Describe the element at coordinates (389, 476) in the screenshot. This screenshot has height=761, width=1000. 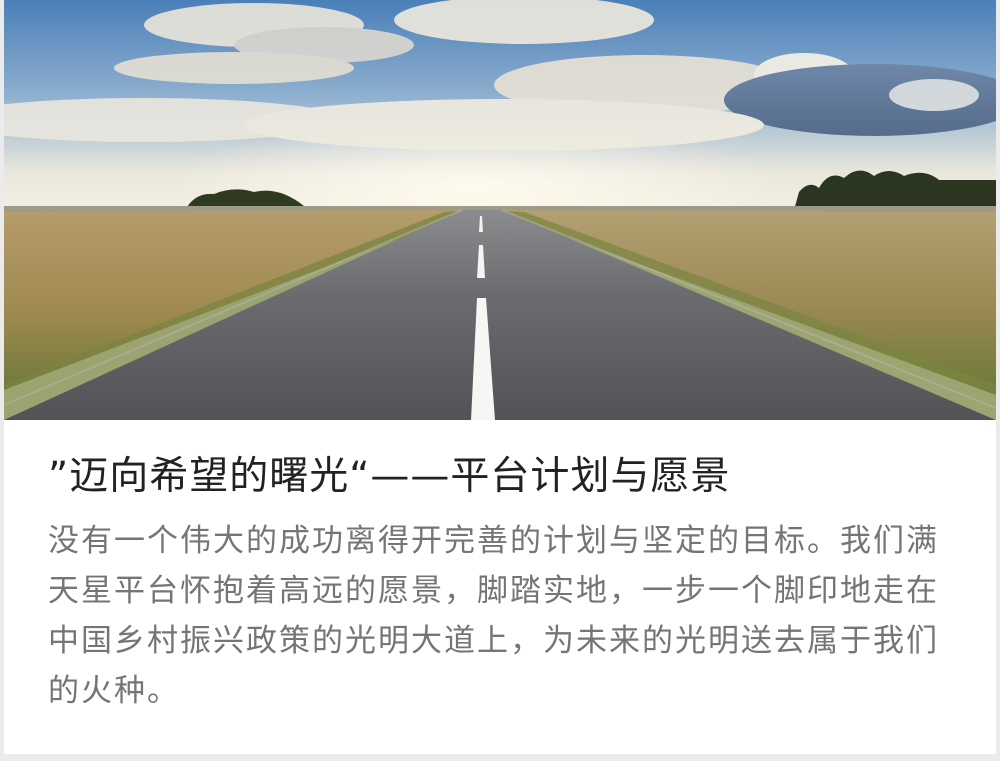
I see `article-title: ”迈向希望的曙光“——平台计划与愿景` at that location.